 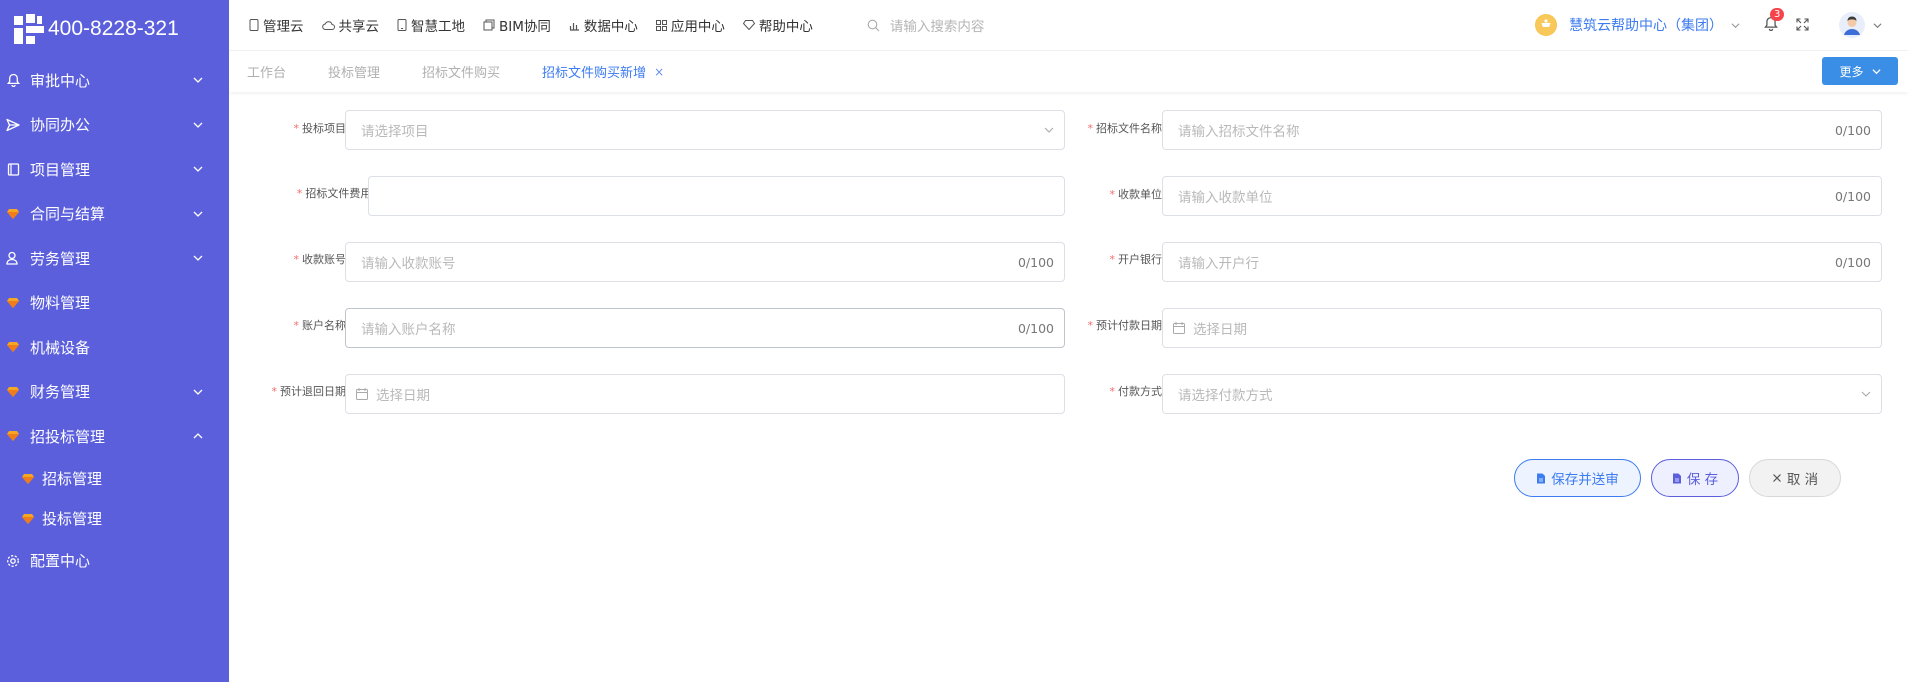 What do you see at coordinates (328, 25) in the screenshot?
I see `cloud-icon` at bounding box center [328, 25].